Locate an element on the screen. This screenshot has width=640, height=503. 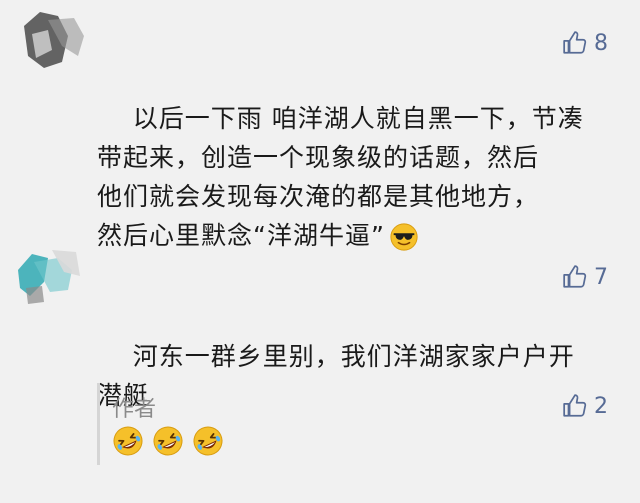
like-button: 7 is located at coordinates (585, 277).